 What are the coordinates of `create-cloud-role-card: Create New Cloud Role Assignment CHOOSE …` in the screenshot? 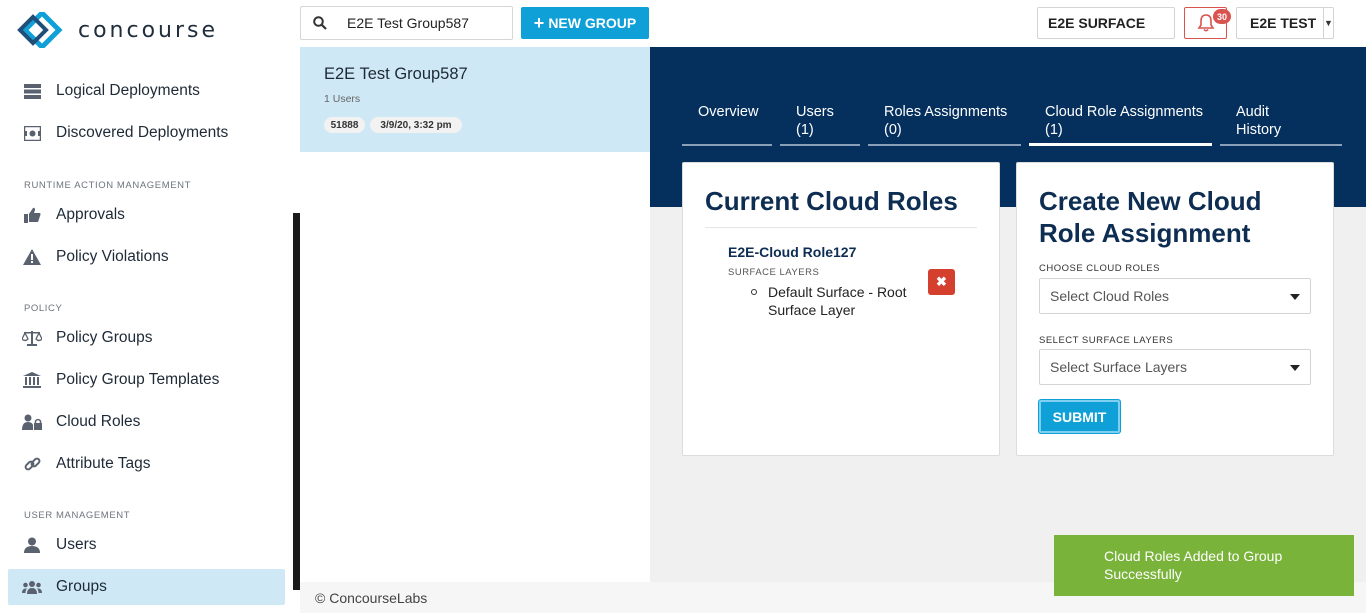 It's located at (1175, 309).